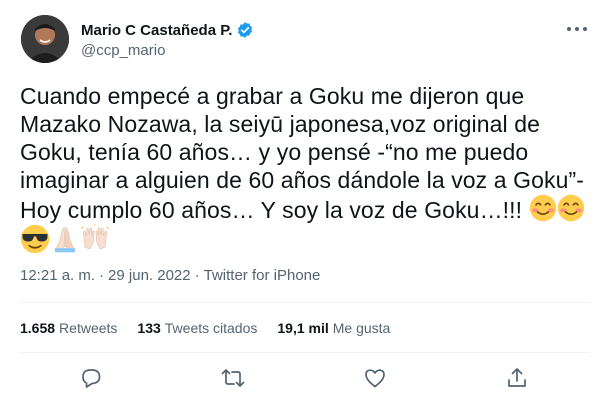 The image size is (608, 403). What do you see at coordinates (149, 328) in the screenshot?
I see `quotes-count: 133` at bounding box center [149, 328].